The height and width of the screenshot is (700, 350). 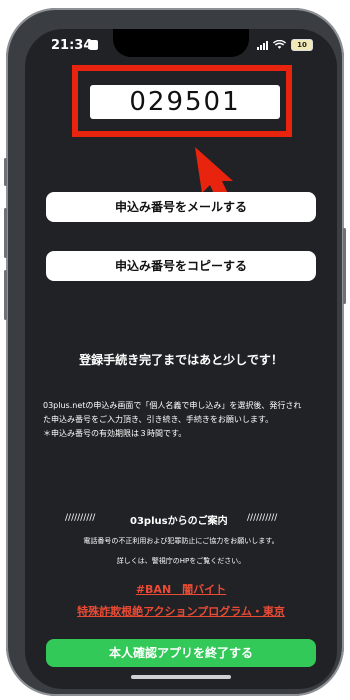 I want to click on notice-line-2: 詳しくは、警視庁のHPをご覧ください。, so click(x=181, y=561).